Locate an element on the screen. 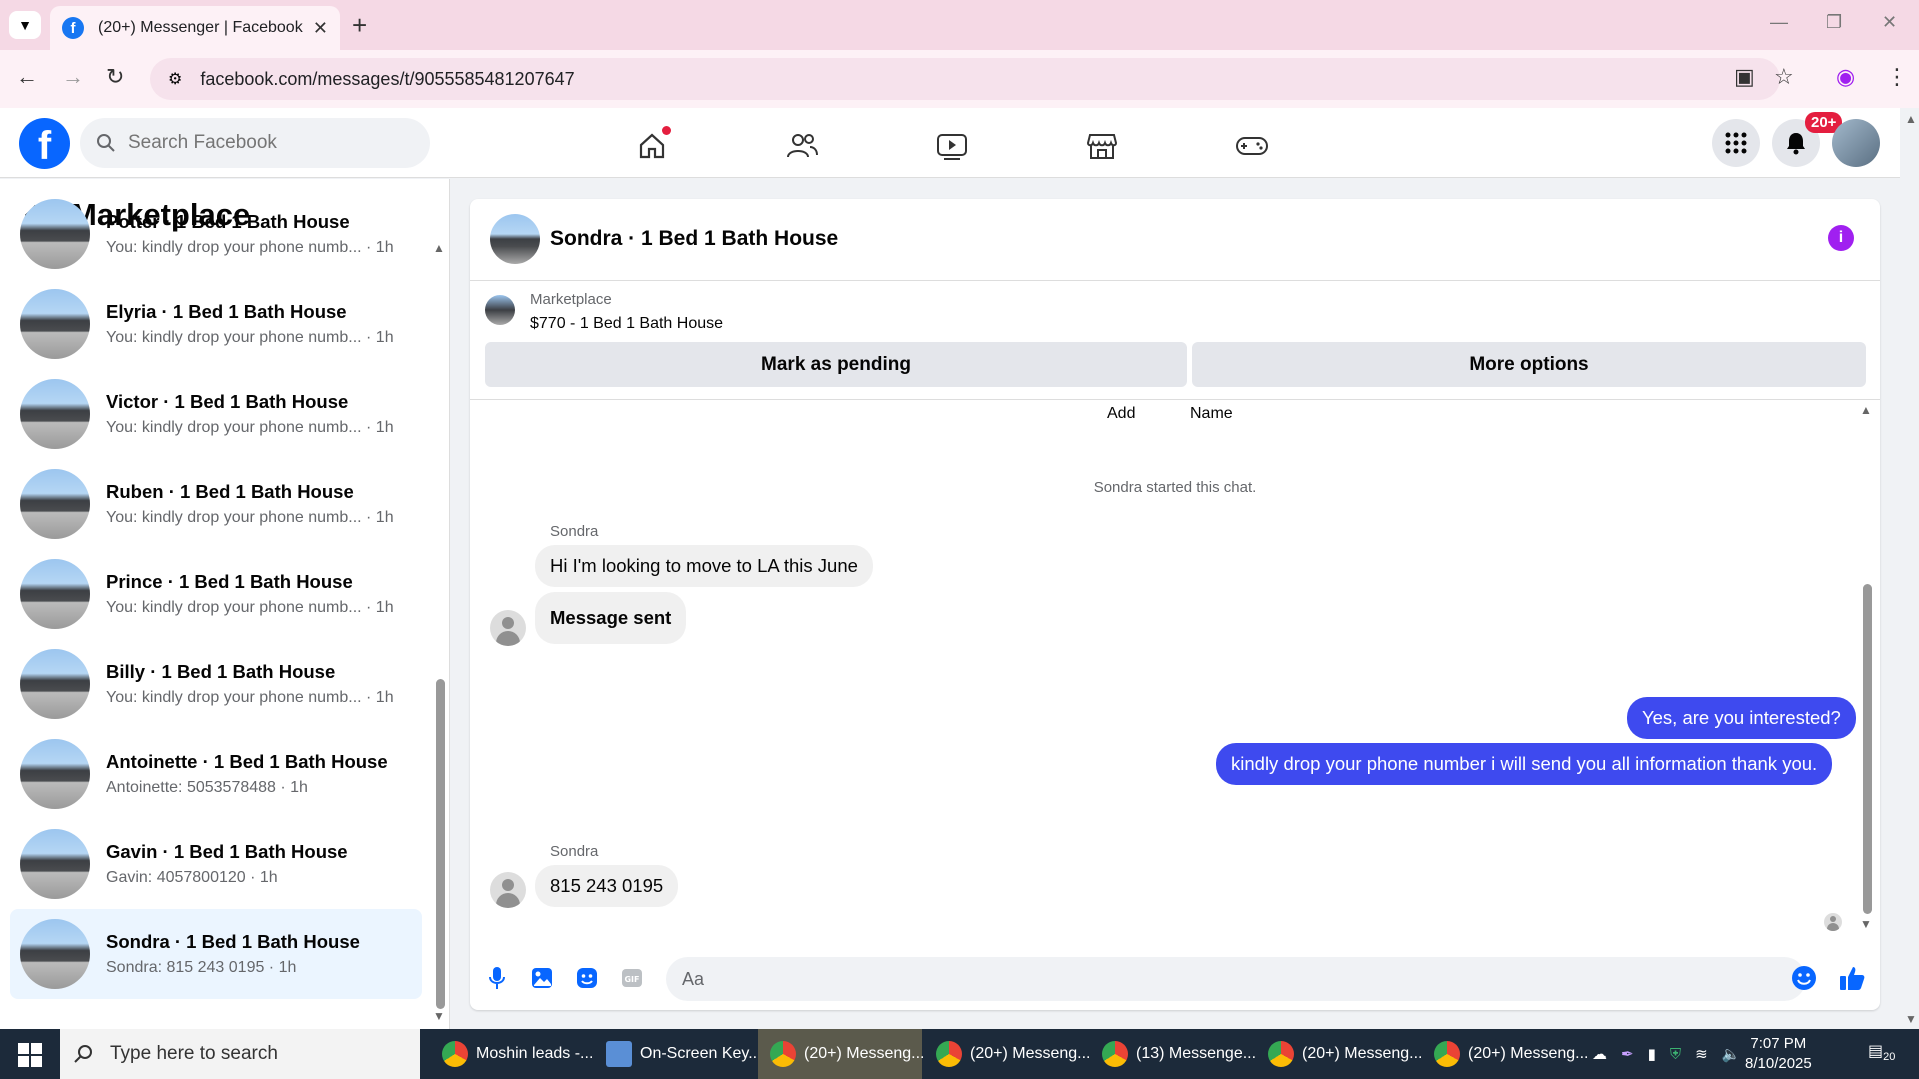 The height and width of the screenshot is (1079, 1919). security-shield-icon: ⛨ is located at coordinates (1675, 1054).